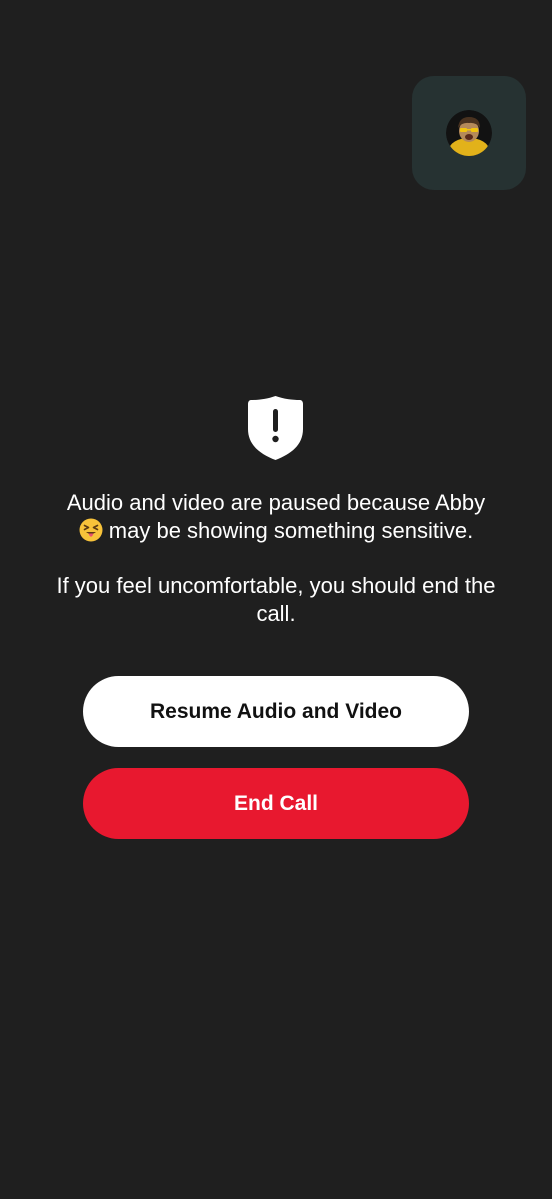  I want to click on resume-audio-video-button: Resume Audio and Video, so click(276, 711).